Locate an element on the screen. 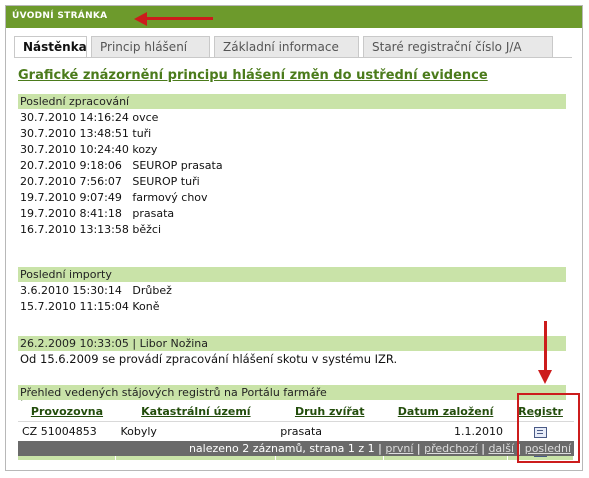 This screenshot has width=589, height=478. tab-divider is located at coordinates (293, 57).